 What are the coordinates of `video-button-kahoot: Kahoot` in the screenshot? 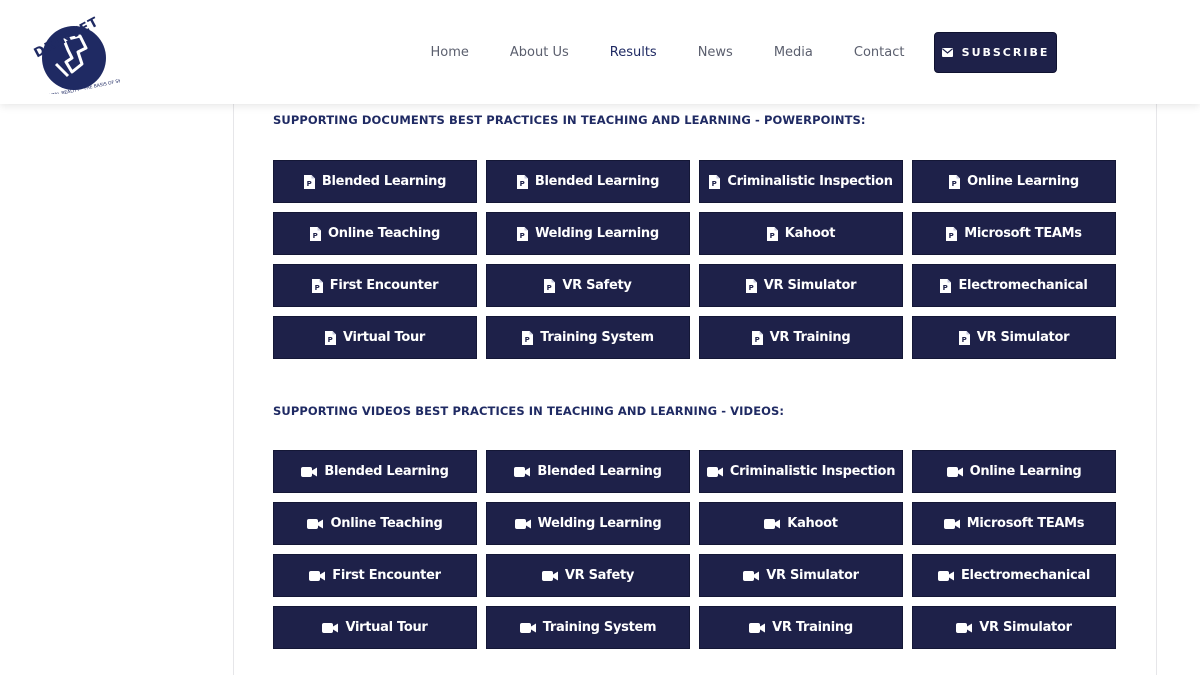 It's located at (801, 523).